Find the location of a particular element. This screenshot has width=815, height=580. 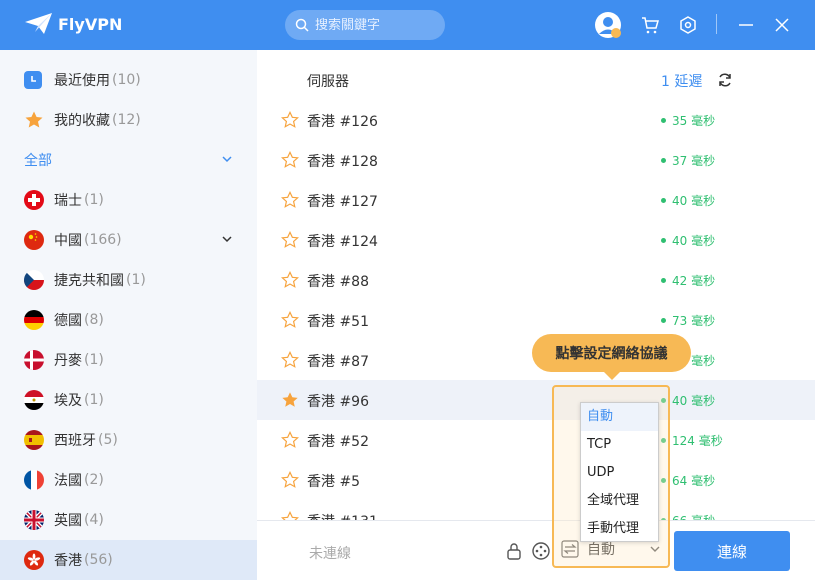

sidebar-item-denmark: 丹麥 (1) is located at coordinates (128, 360).